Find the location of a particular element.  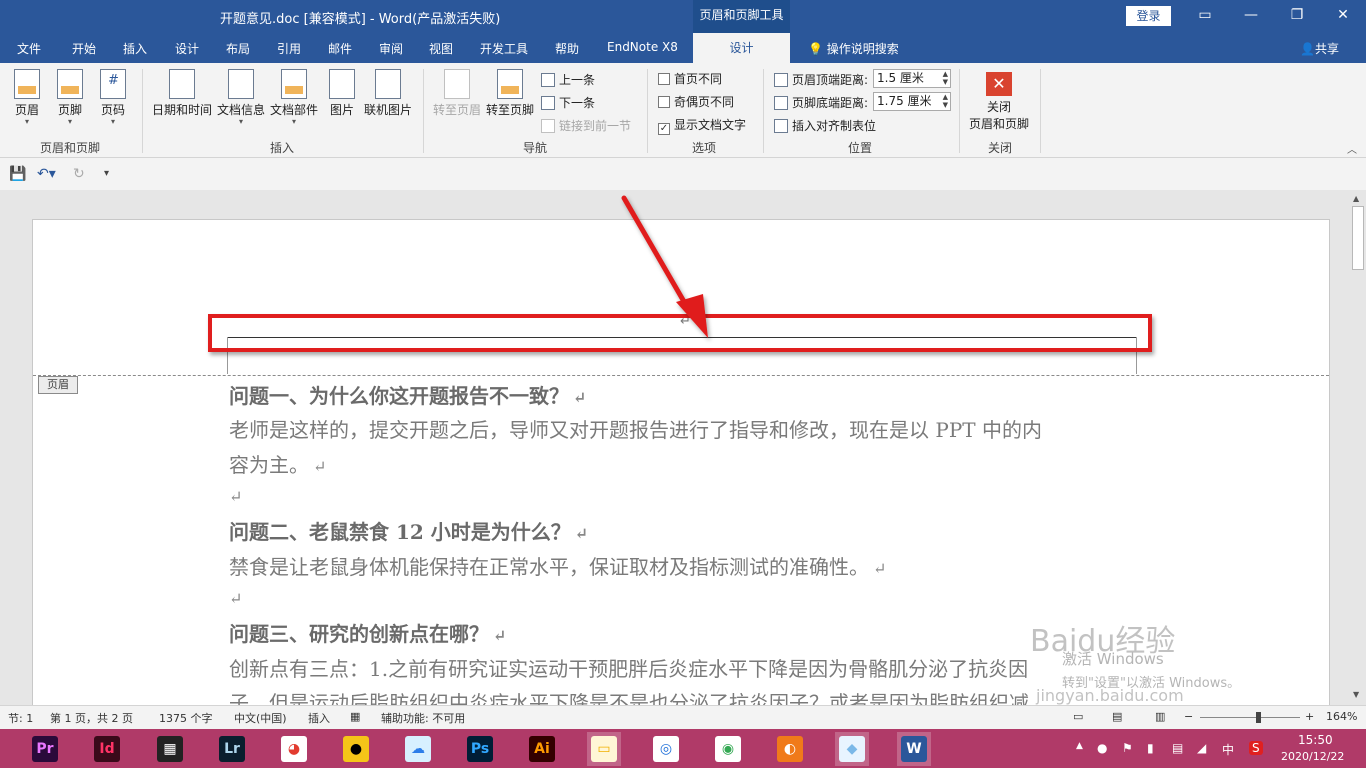

scroll-up-icon: ▲ is located at coordinates (1356, 198).